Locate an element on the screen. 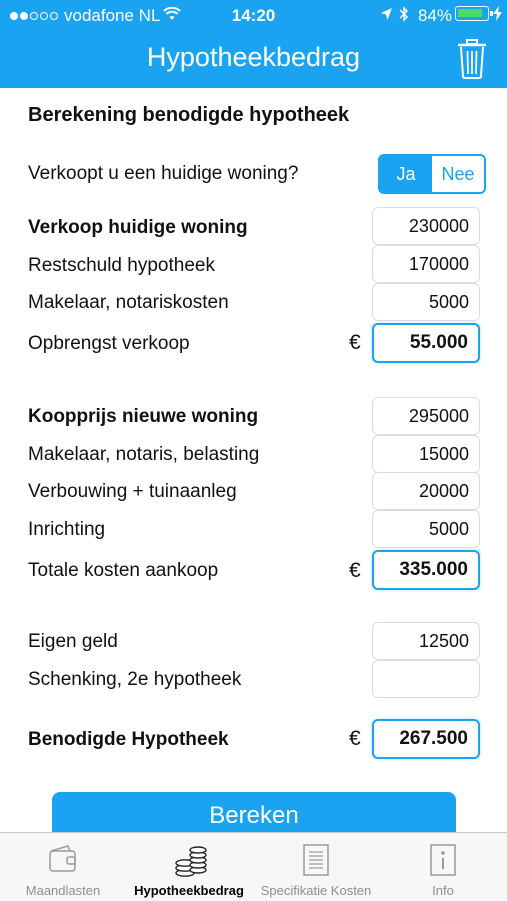  sale-costs-label: Makelaar, notariskosten is located at coordinates (128, 302).